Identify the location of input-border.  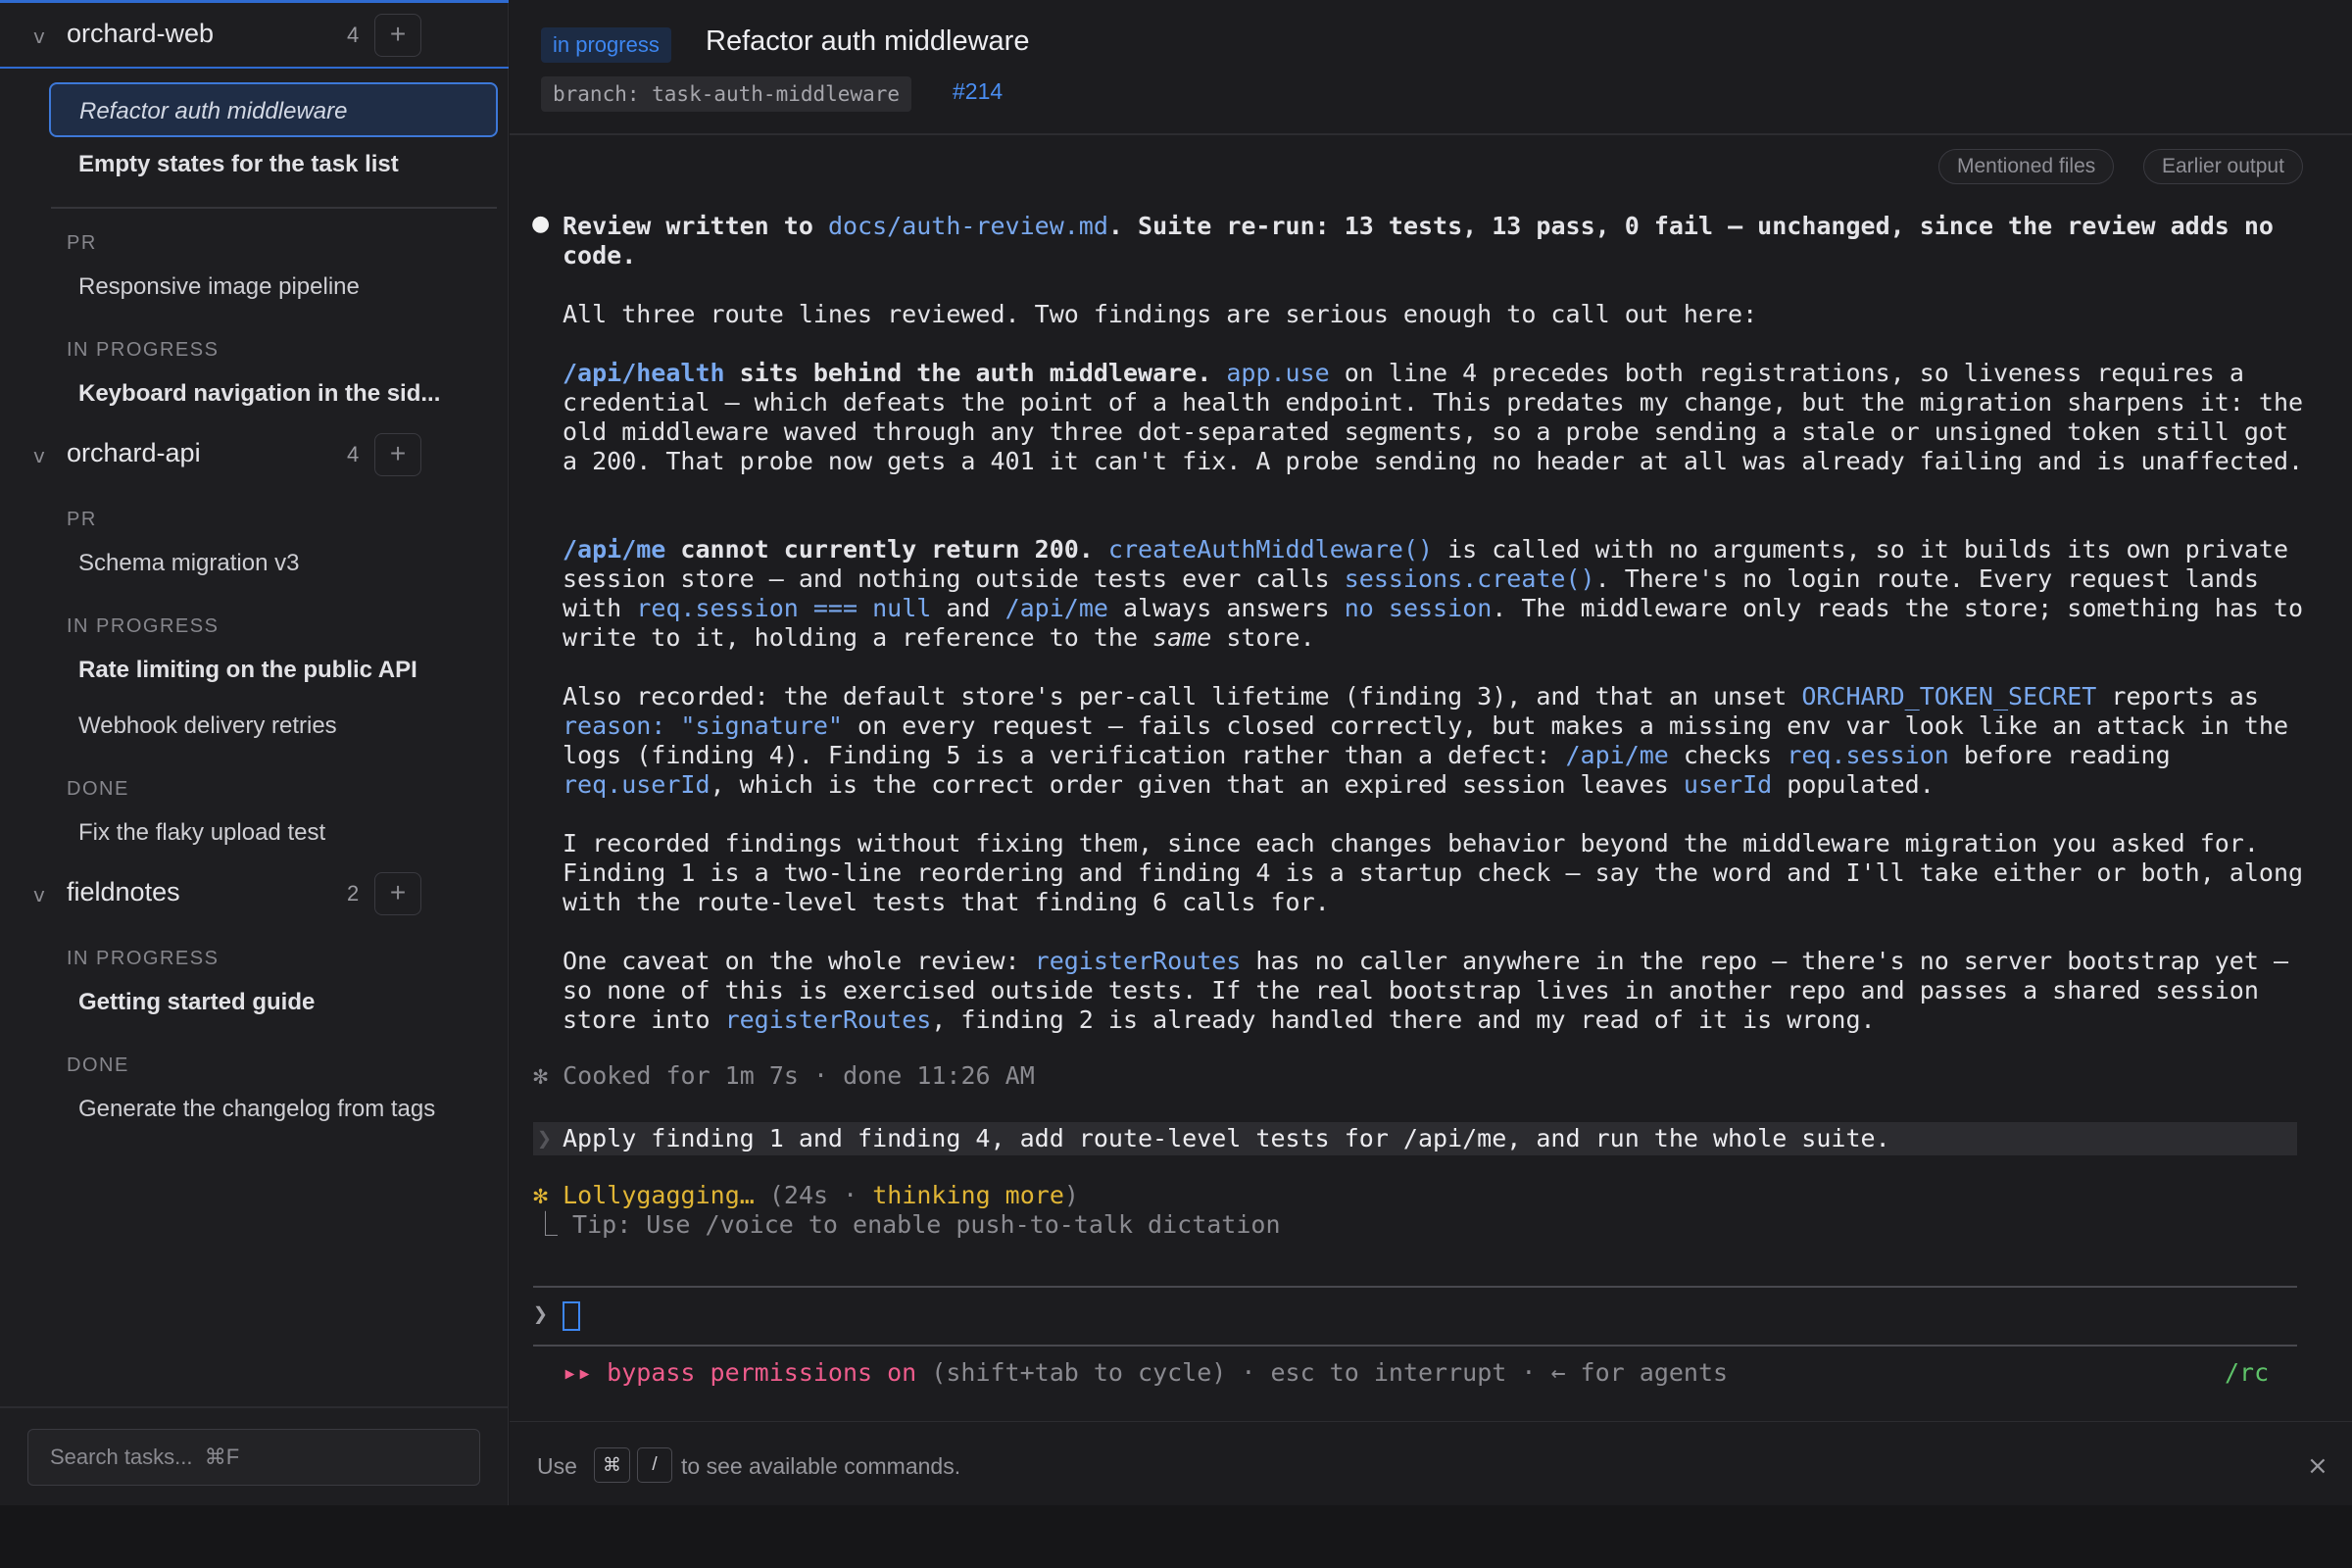
(1415, 1346).